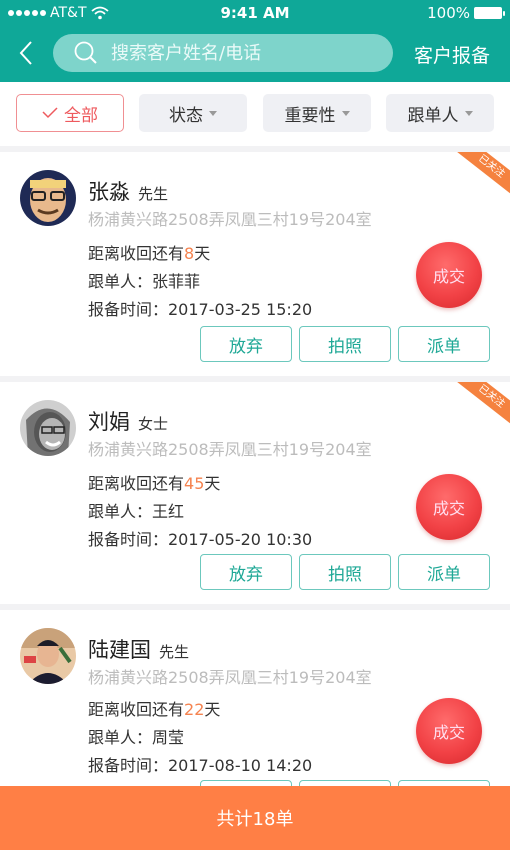 This screenshot has width=510, height=850. What do you see at coordinates (85, 52) in the screenshot?
I see `search-icon` at bounding box center [85, 52].